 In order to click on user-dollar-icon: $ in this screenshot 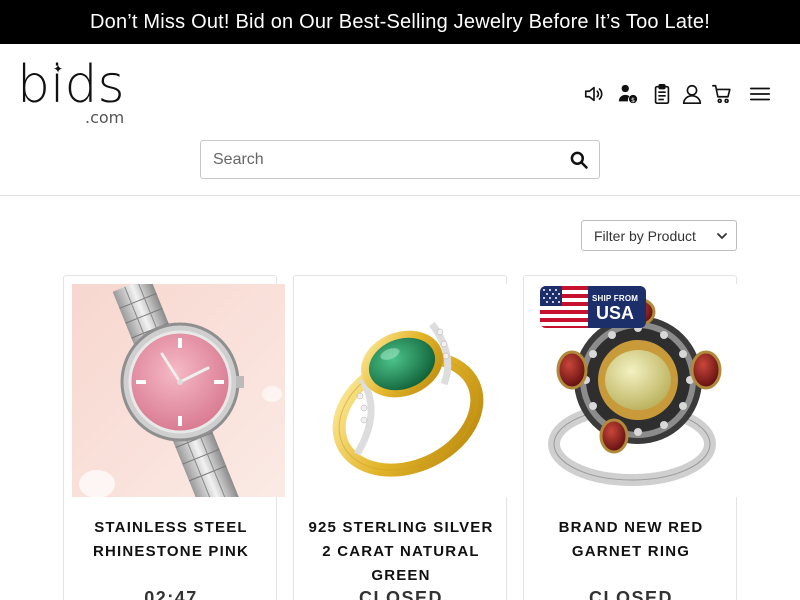, I will do `click(628, 94)`.